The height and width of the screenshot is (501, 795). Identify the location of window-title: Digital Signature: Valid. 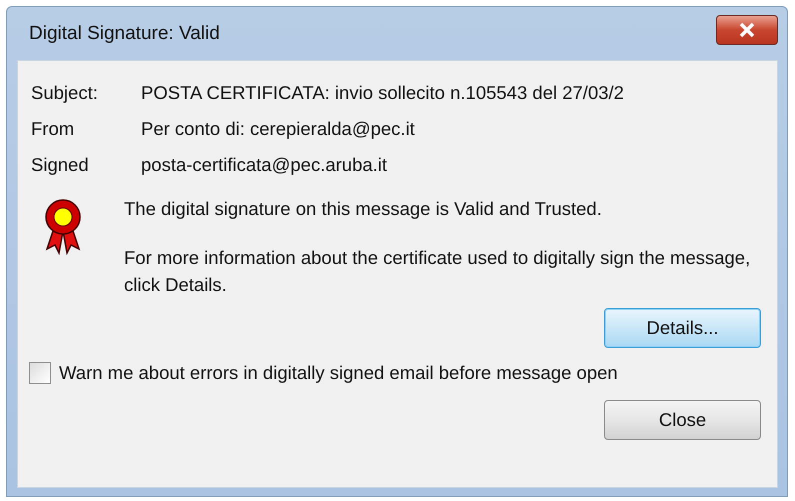
(124, 33).